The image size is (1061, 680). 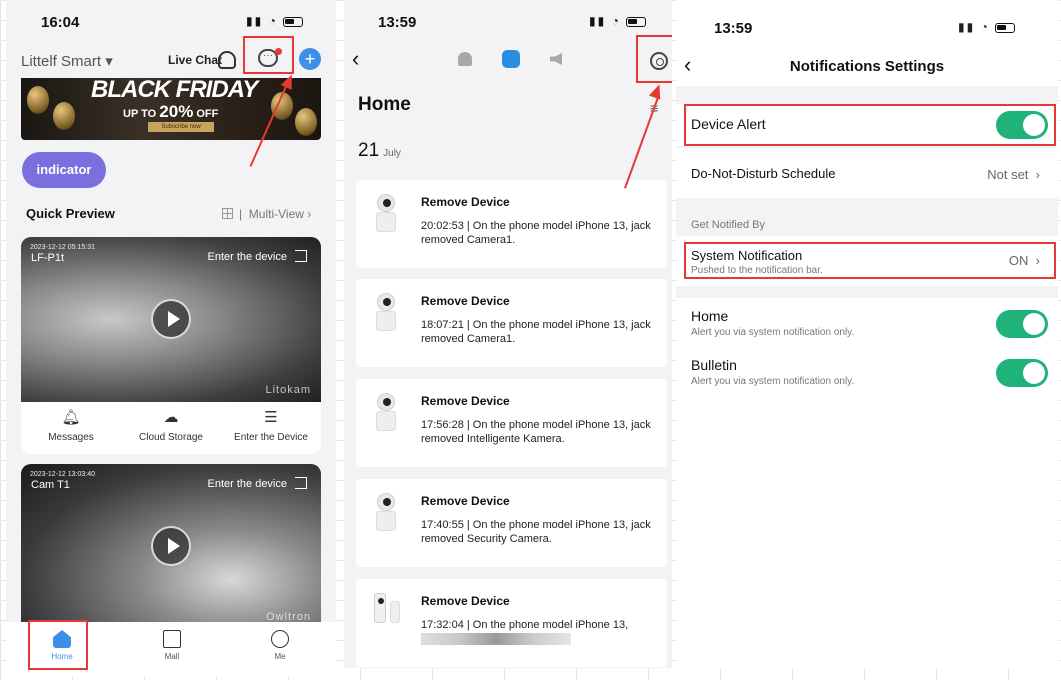 What do you see at coordinates (58, 645) in the screenshot?
I see `highlight-box-home-tab` at bounding box center [58, 645].